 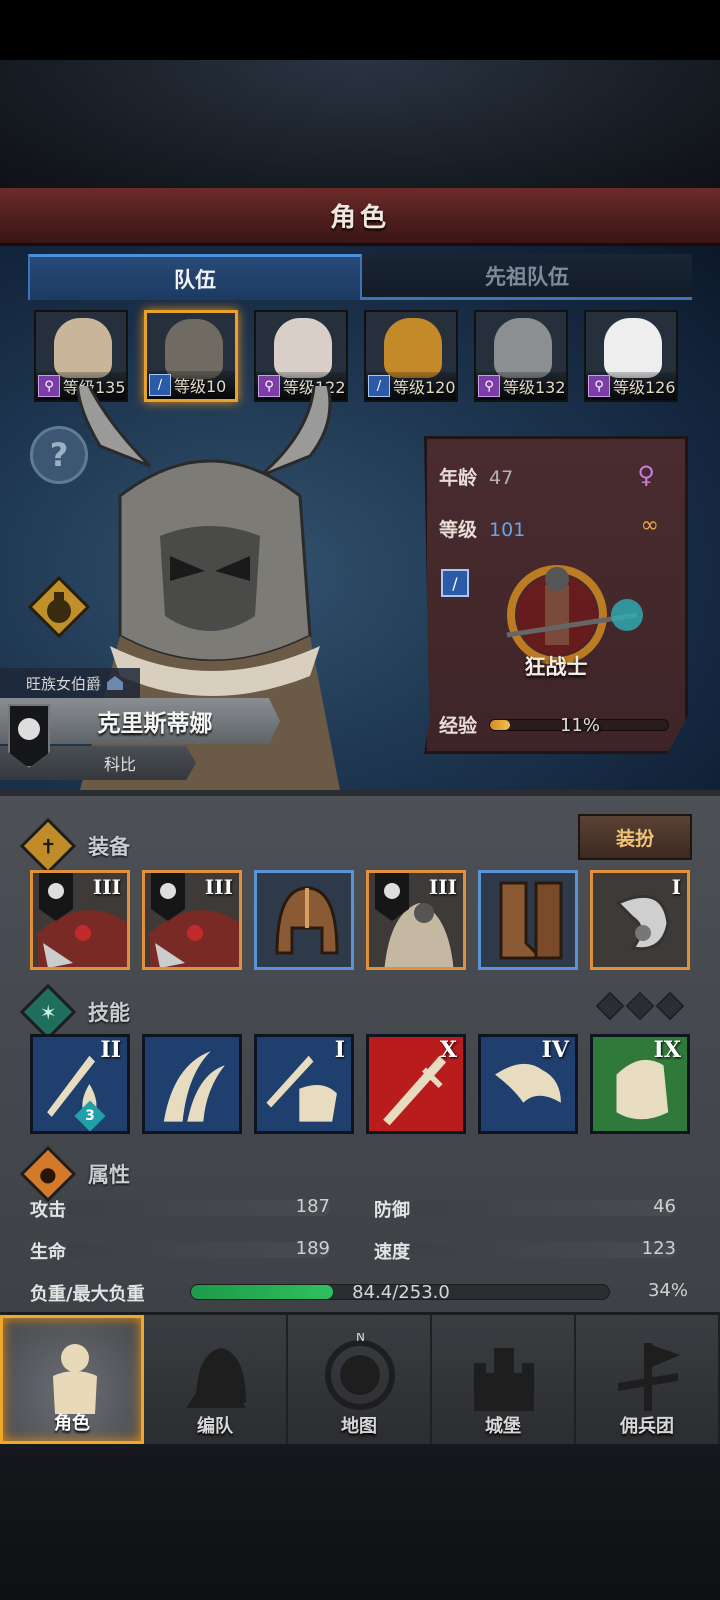 What do you see at coordinates (48, 846) in the screenshot?
I see `cross-icon: ✝` at bounding box center [48, 846].